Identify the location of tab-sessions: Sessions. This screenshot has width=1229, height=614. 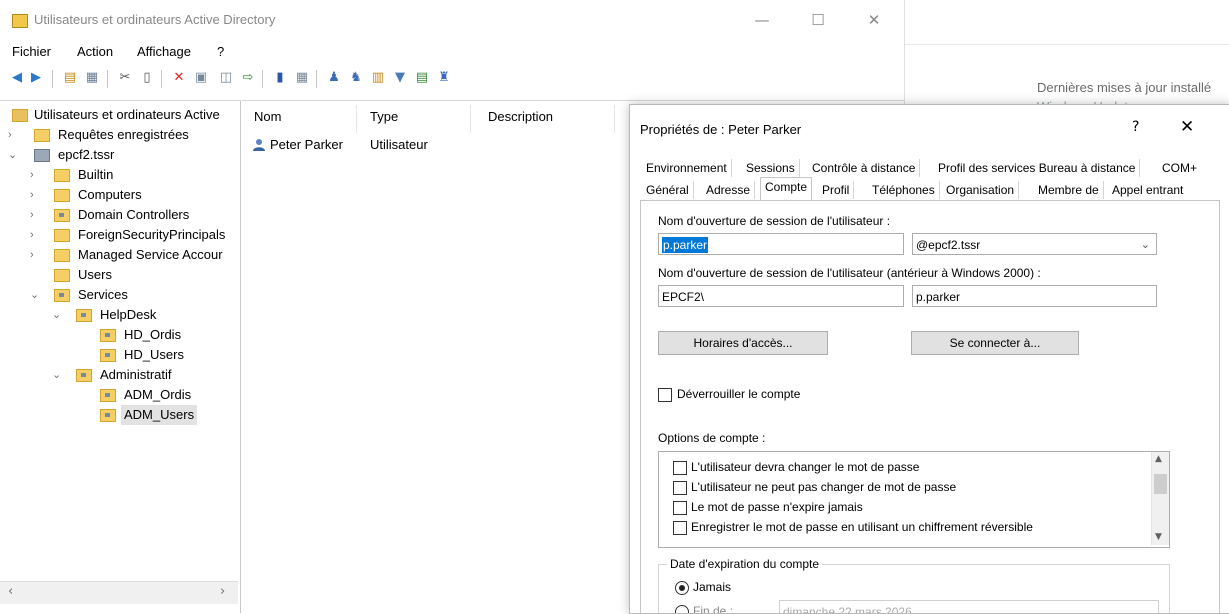
(771, 168).